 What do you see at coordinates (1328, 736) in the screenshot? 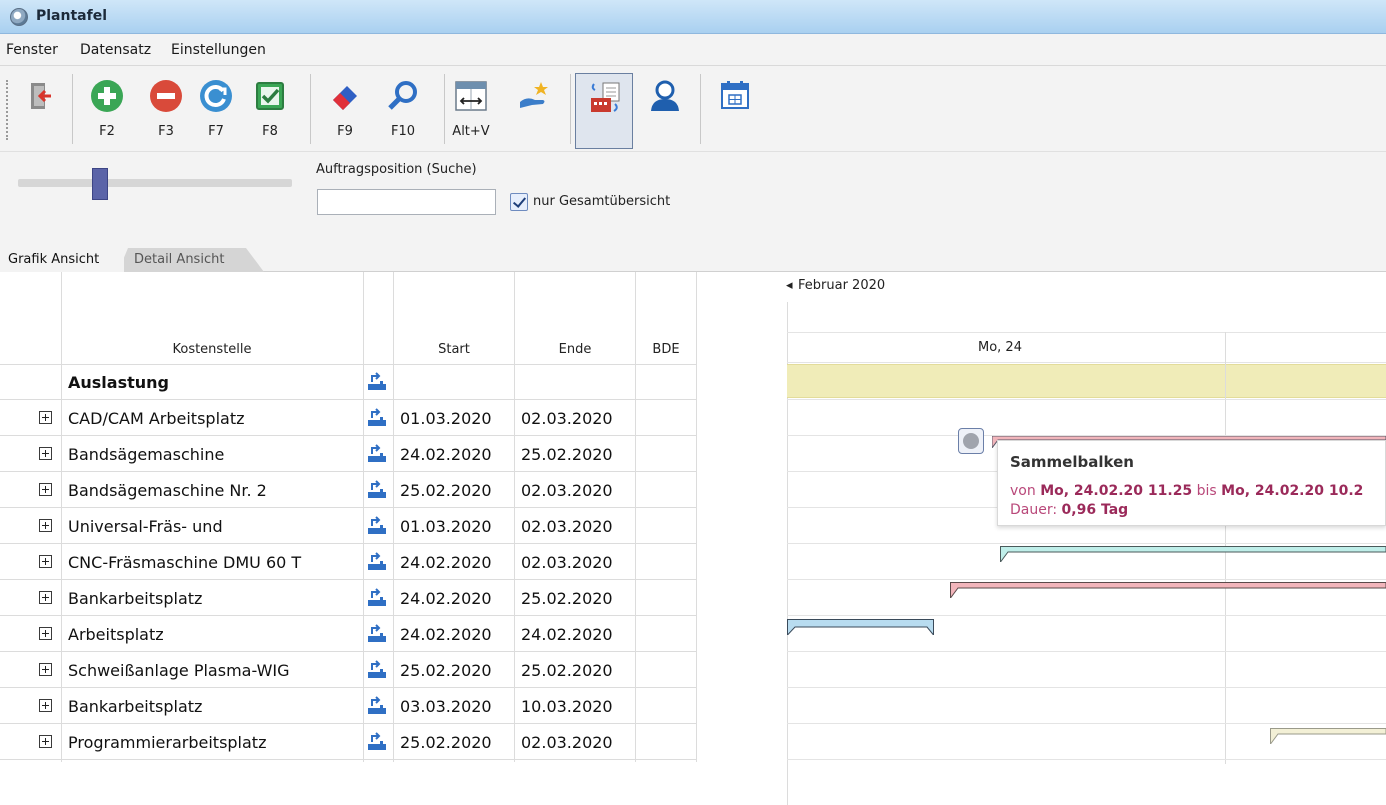
I see `gantt-bar-beige` at bounding box center [1328, 736].